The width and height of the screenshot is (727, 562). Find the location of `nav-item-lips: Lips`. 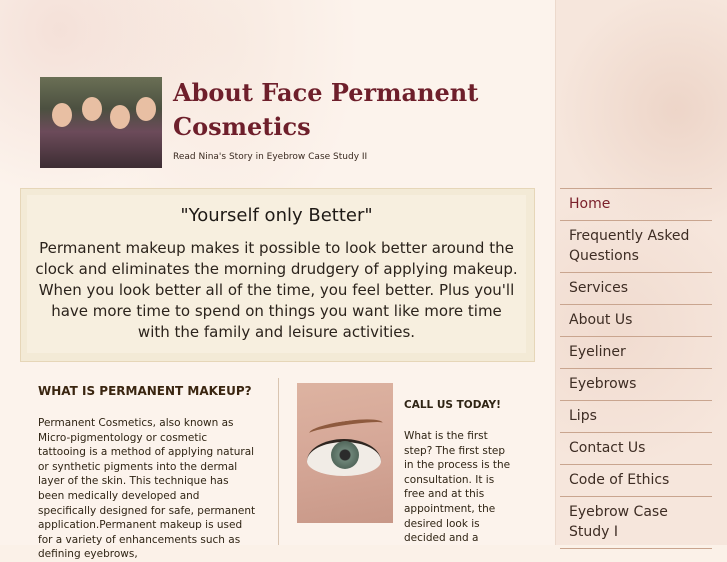

nav-item-lips: Lips is located at coordinates (636, 417).